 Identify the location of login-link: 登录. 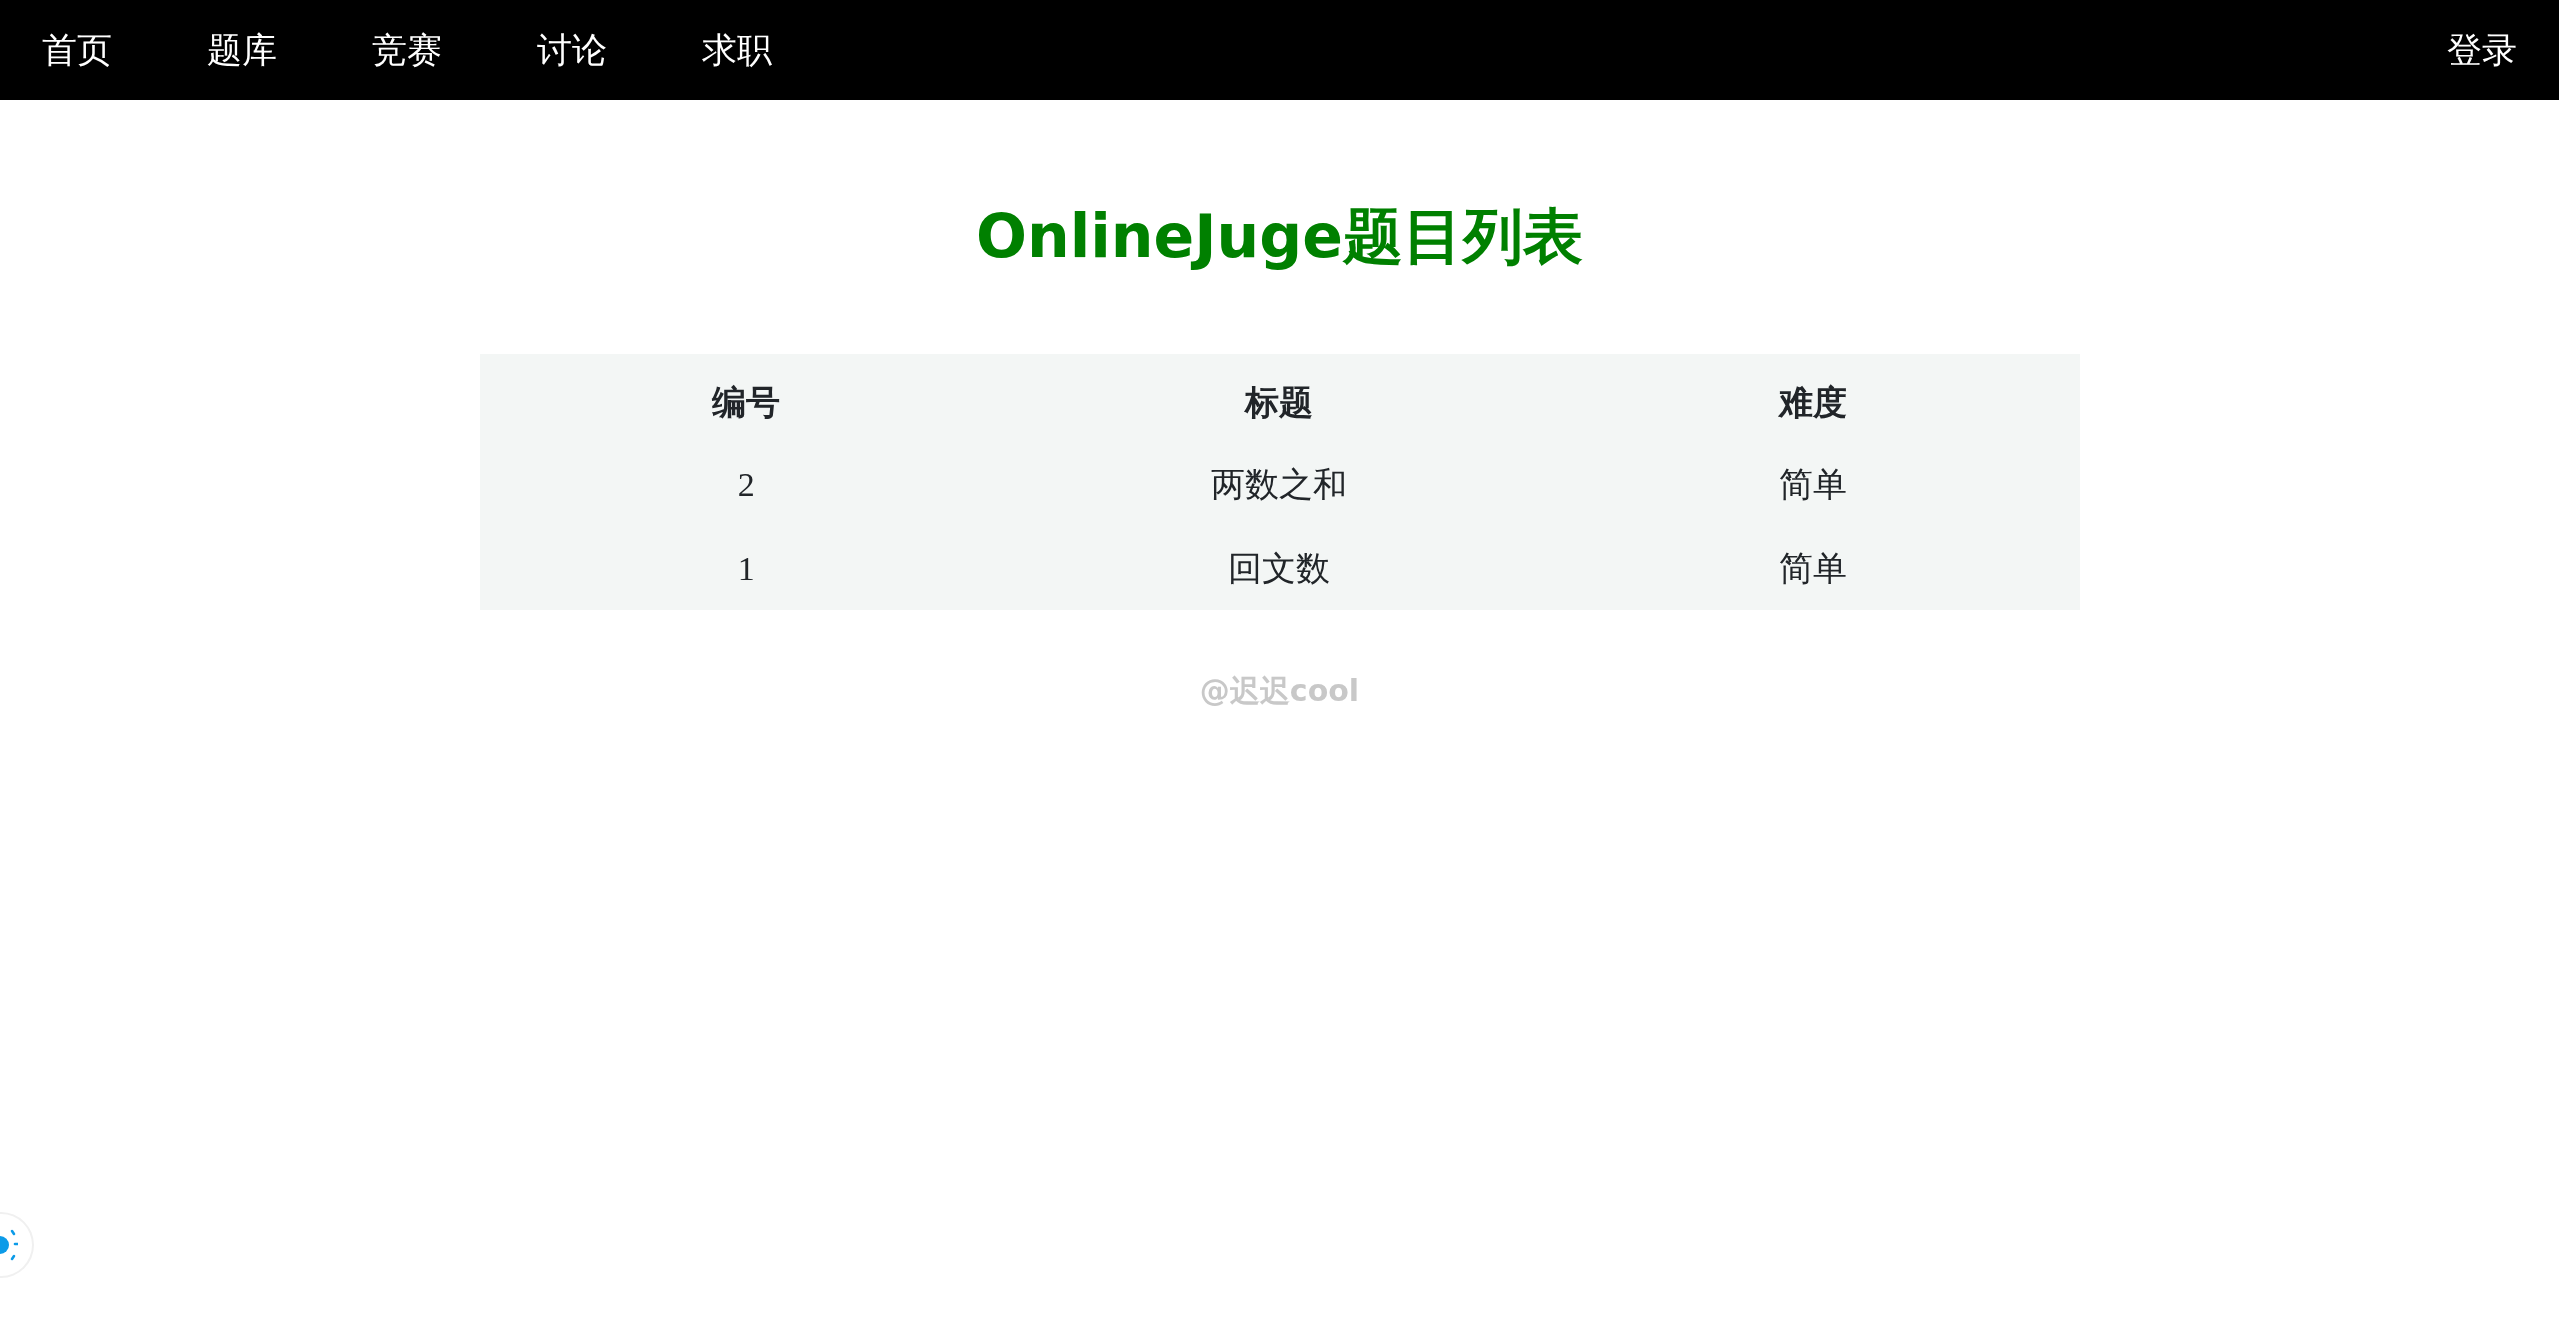
(2482, 50).